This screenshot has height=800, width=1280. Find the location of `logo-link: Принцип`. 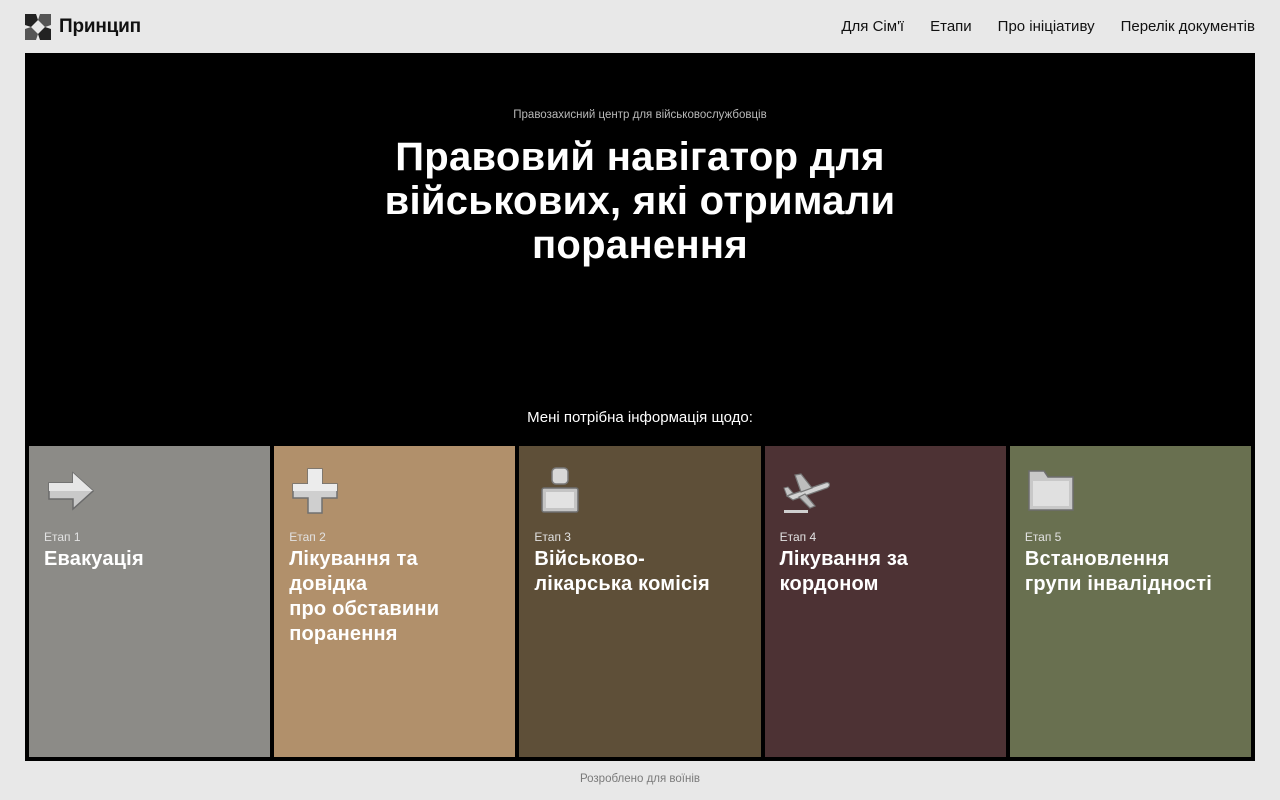

logo-link: Принцип is located at coordinates (83, 27).